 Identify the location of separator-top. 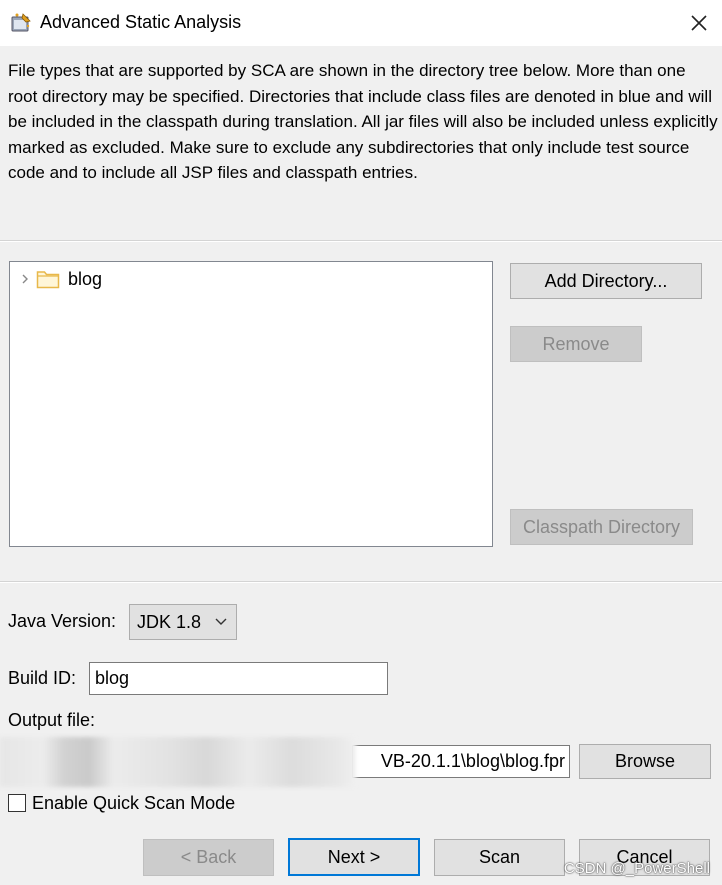
(361, 241).